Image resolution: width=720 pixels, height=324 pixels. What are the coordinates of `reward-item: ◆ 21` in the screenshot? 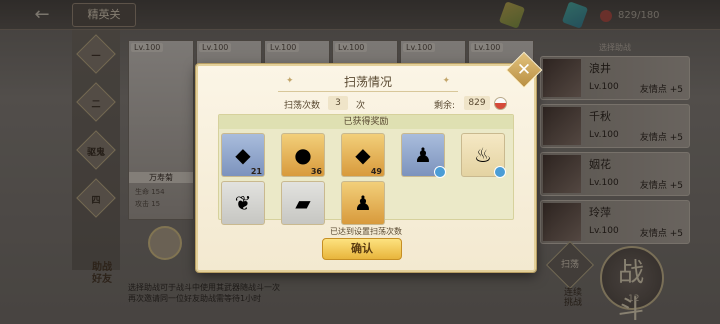 It's located at (243, 155).